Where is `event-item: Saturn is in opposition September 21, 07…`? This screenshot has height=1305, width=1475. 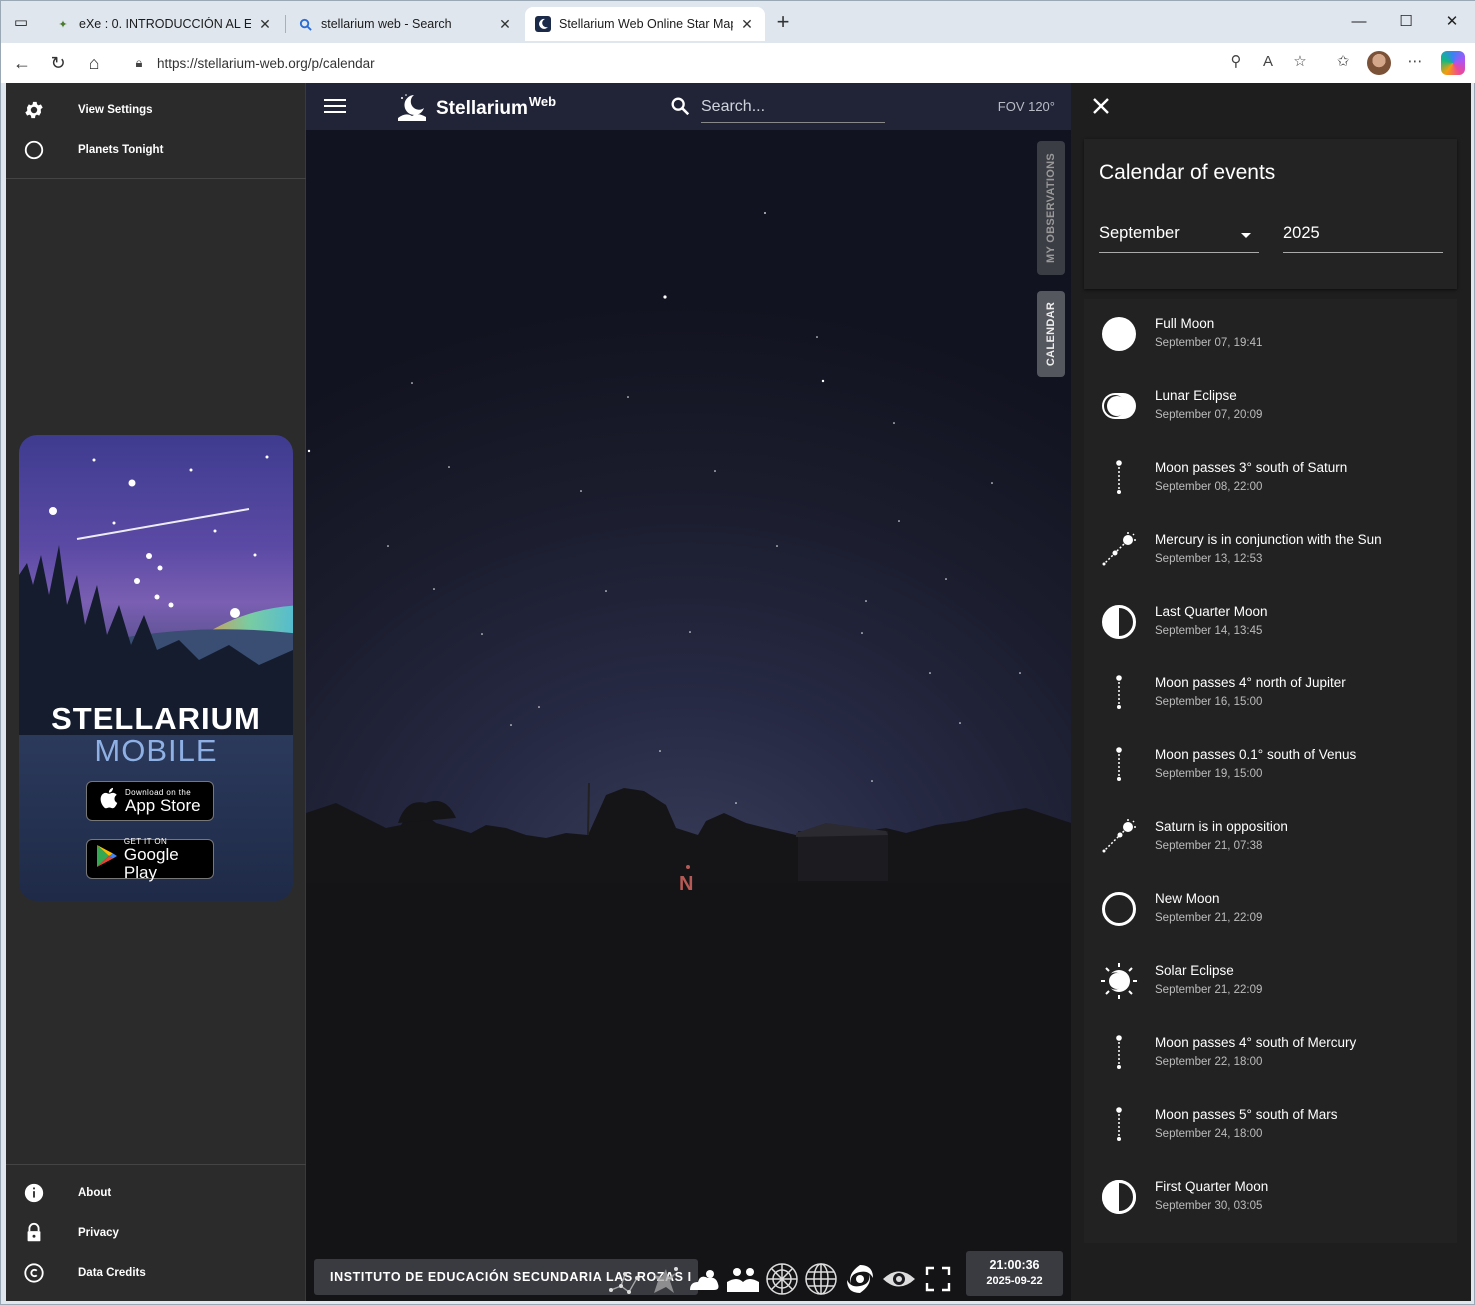 event-item: Saturn is in opposition September 21, 07… is located at coordinates (1270, 838).